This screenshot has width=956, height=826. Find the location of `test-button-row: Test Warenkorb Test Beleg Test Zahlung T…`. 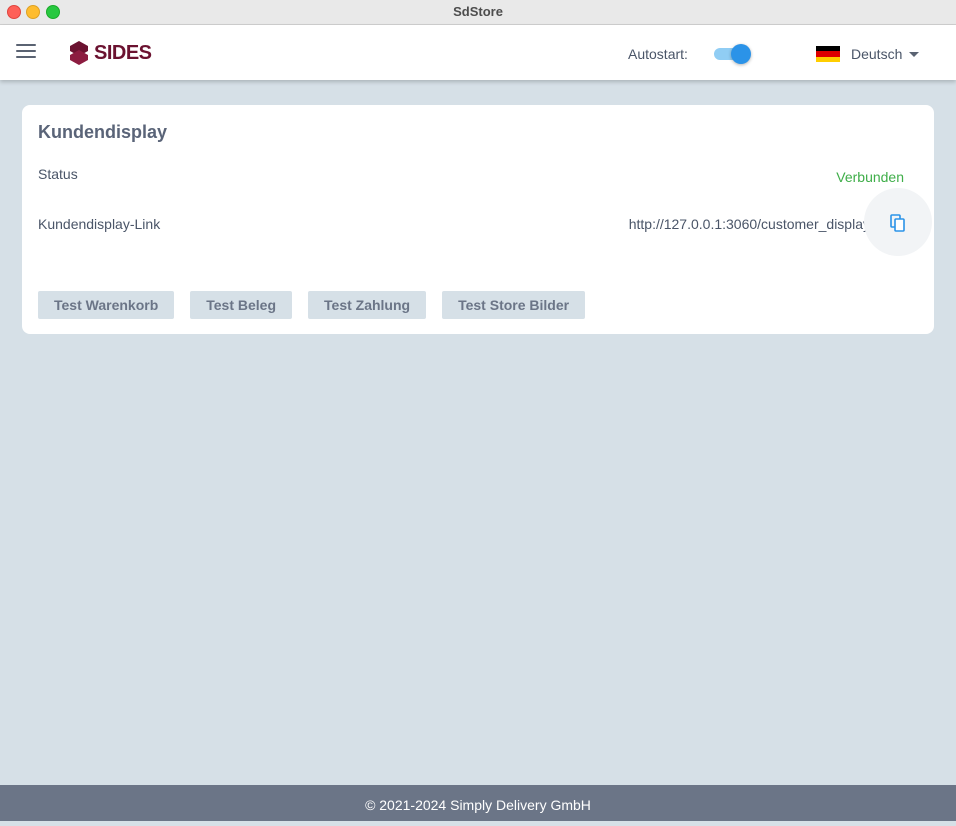

test-button-row: Test Warenkorb Test Beleg Test Zahlung T… is located at coordinates (312, 305).